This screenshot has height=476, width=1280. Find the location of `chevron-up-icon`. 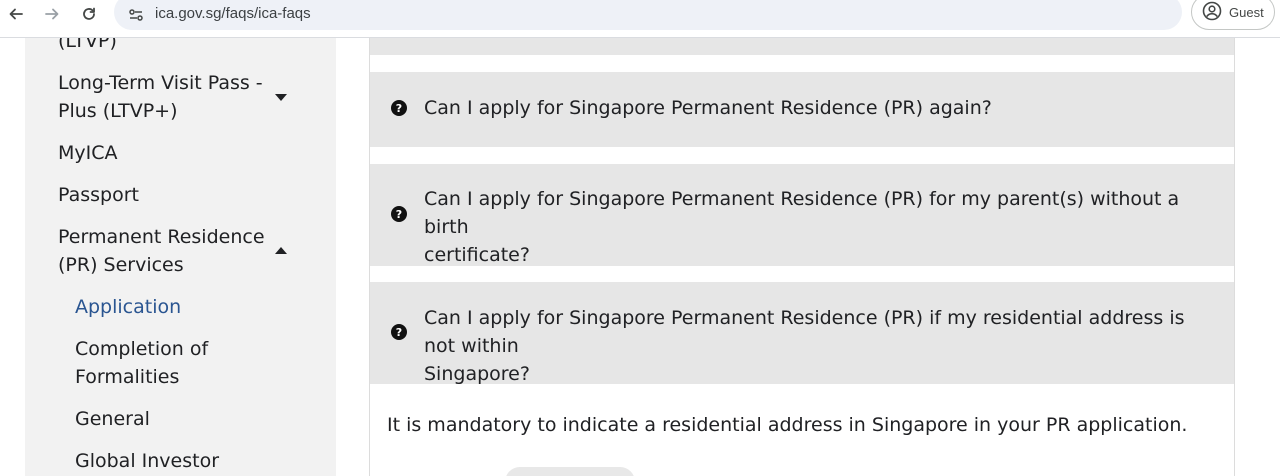

chevron-up-icon is located at coordinates (281, 250).